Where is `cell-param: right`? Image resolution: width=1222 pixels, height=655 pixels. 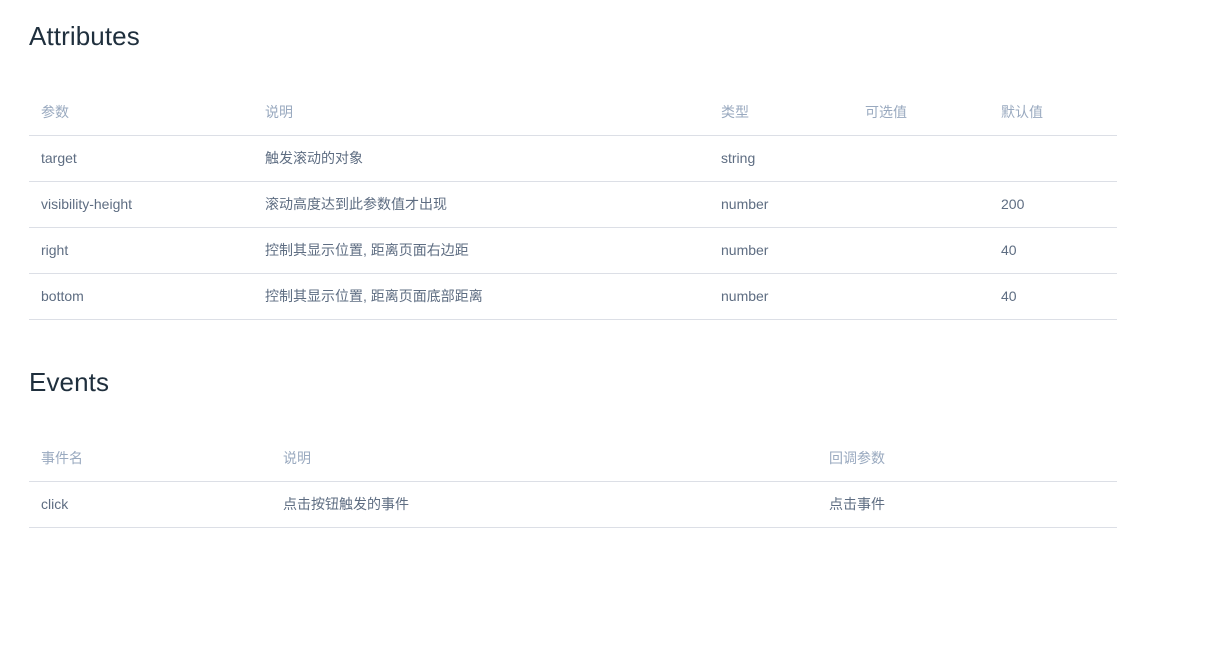 cell-param: right is located at coordinates (141, 251).